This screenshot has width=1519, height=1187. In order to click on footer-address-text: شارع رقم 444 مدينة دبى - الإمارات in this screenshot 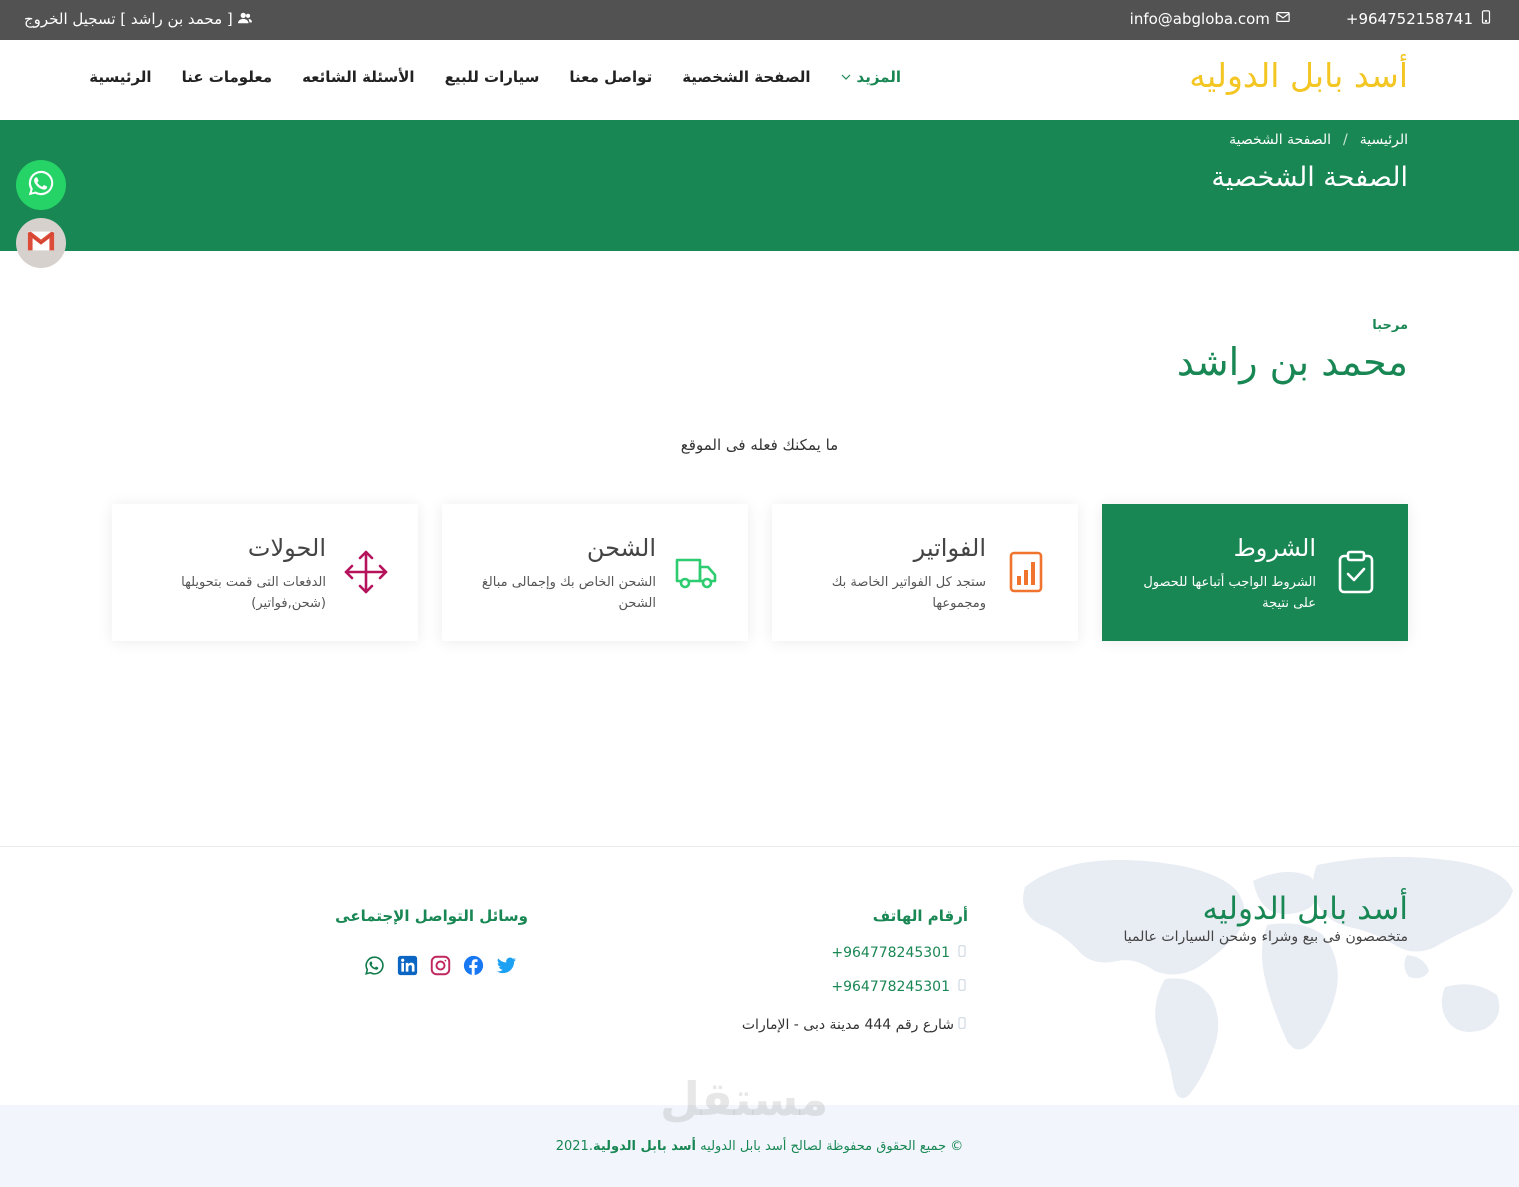, I will do `click(847, 1025)`.